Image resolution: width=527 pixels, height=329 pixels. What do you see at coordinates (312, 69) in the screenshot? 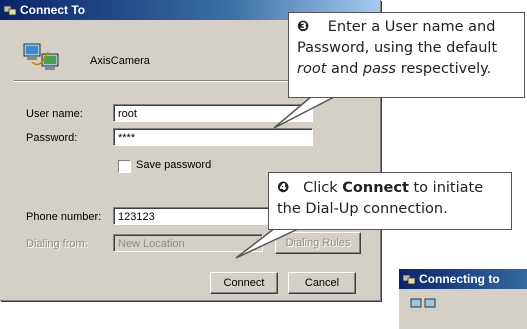
I see `step3-root: root` at bounding box center [312, 69].